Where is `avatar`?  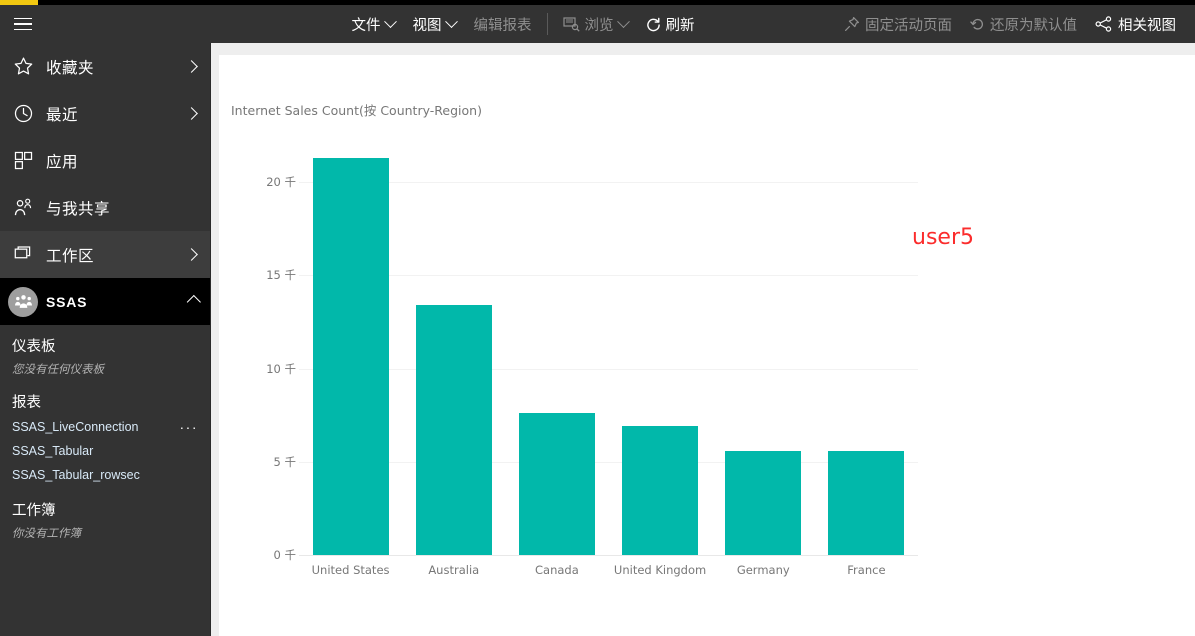 avatar is located at coordinates (23, 301).